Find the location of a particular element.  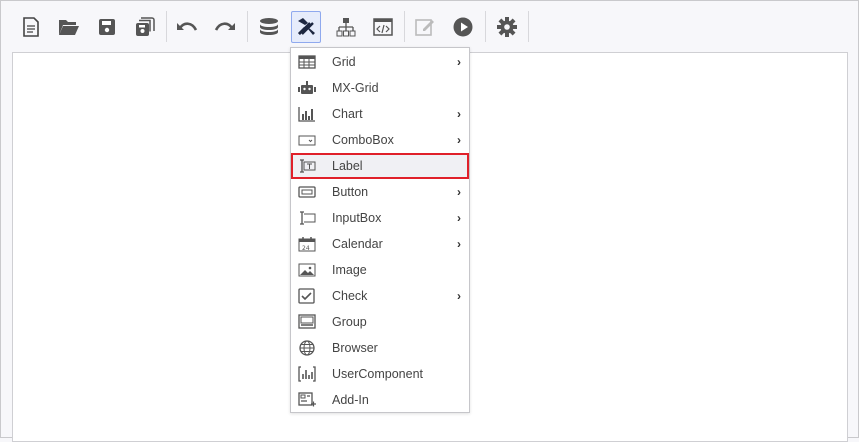

run-button is located at coordinates (463, 27).